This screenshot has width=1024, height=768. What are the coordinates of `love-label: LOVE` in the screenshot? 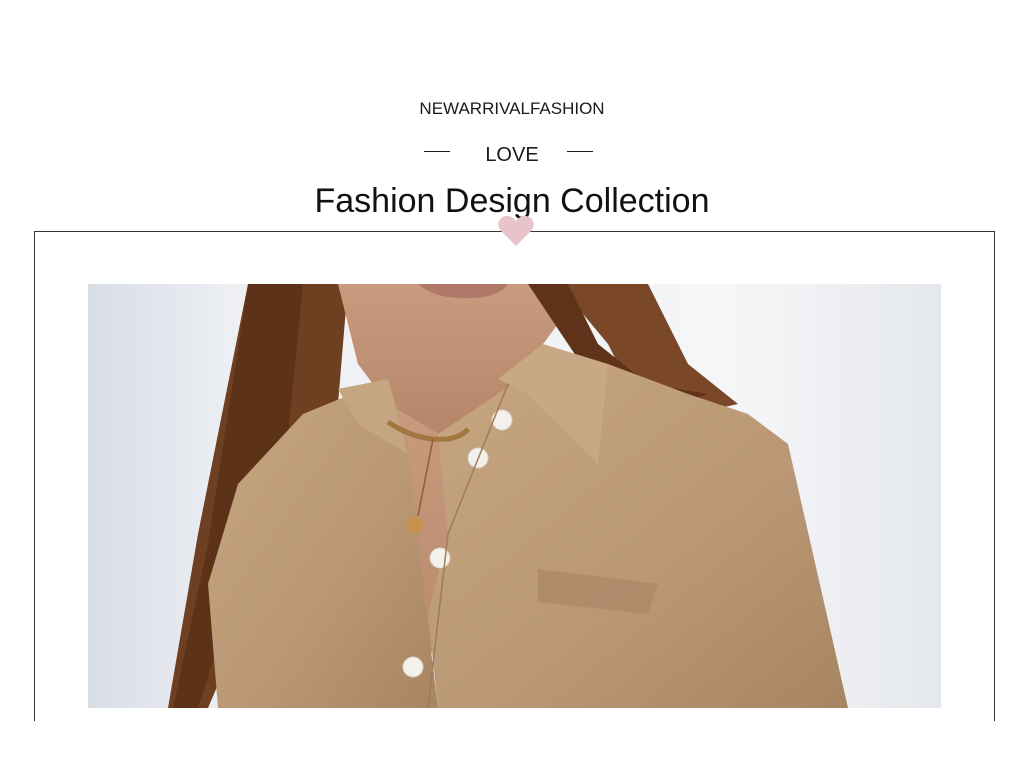 It's located at (512, 155).